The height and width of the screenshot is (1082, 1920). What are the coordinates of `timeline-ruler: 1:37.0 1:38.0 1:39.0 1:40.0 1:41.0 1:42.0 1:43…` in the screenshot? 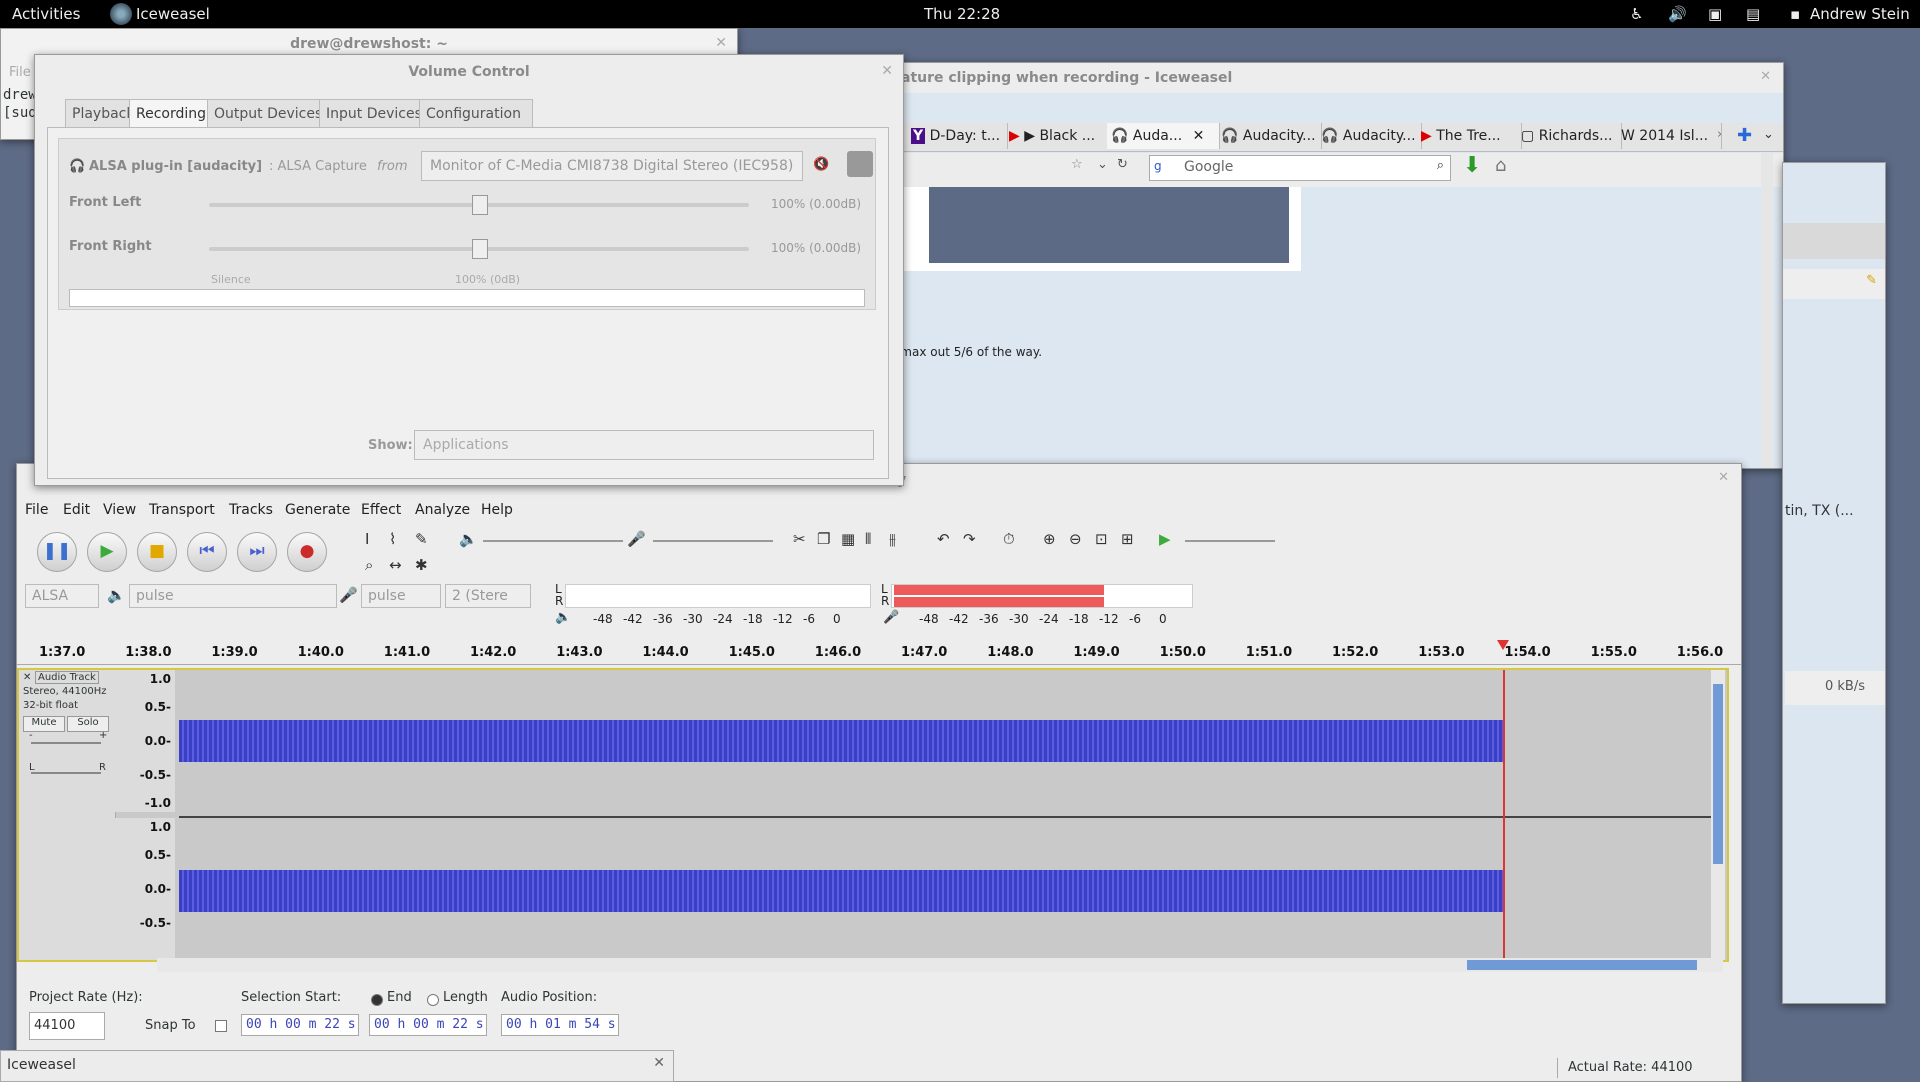 It's located at (879, 653).